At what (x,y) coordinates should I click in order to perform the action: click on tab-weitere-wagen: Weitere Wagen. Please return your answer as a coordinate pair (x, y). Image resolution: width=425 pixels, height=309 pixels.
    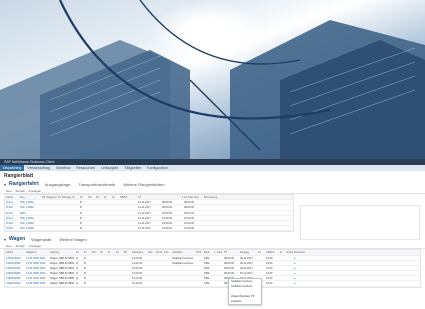
    Looking at the image, I should click on (72, 239).